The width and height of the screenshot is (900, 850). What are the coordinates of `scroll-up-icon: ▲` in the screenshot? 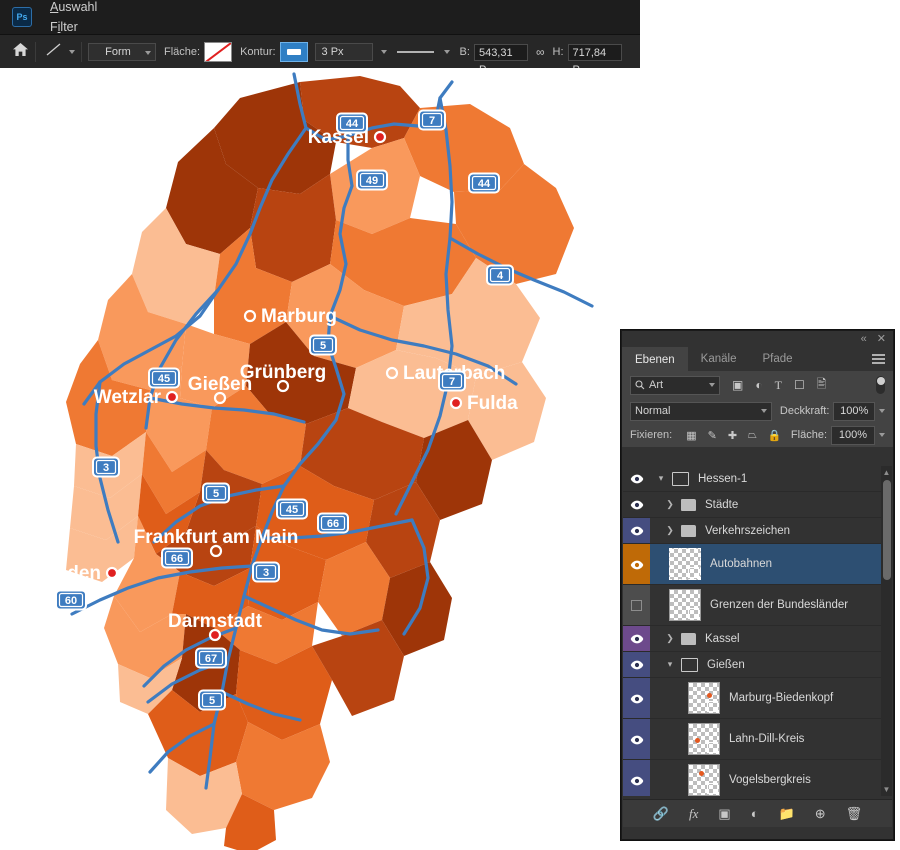 It's located at (886, 472).